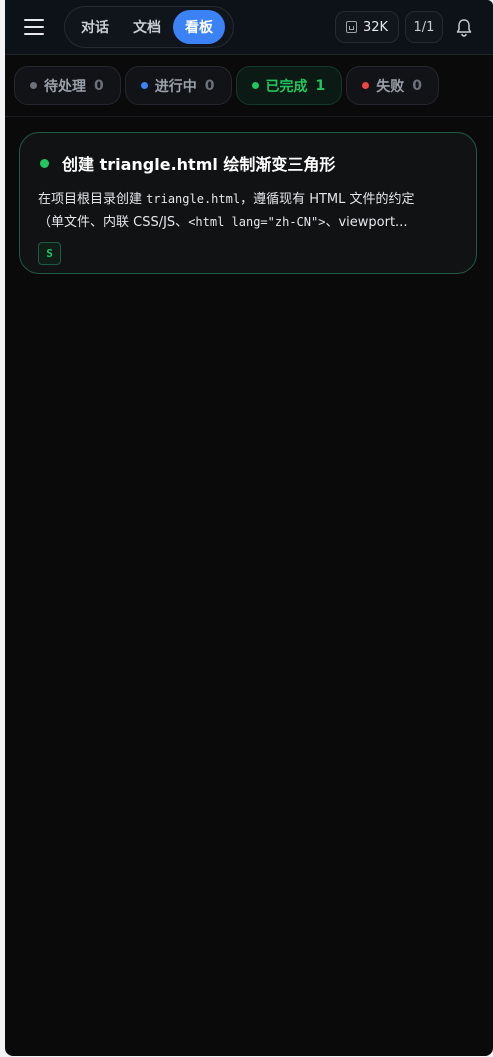 This screenshot has height=1057, width=493. I want to click on desc-text: ，遵循现有 HTML 文件的约定, so click(327, 199).